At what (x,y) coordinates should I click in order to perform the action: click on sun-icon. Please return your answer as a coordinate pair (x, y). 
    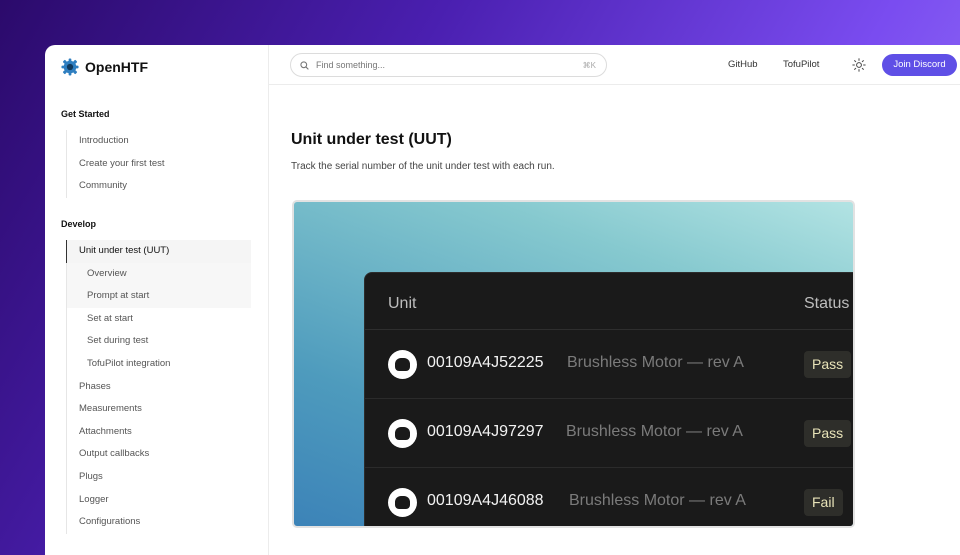
    Looking at the image, I should click on (859, 65).